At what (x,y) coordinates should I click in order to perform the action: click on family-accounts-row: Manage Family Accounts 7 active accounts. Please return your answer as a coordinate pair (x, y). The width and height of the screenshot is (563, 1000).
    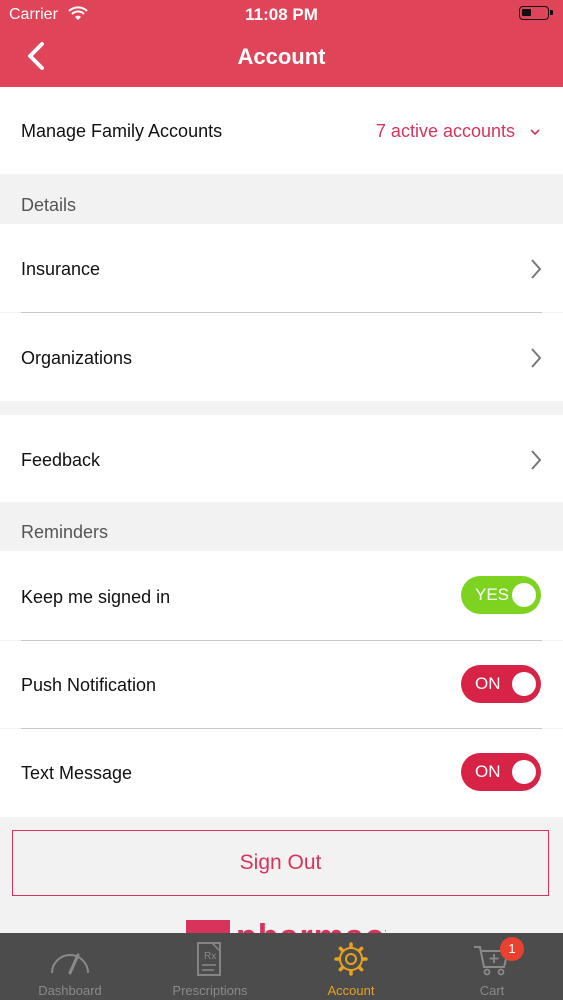
    Looking at the image, I should click on (281, 130).